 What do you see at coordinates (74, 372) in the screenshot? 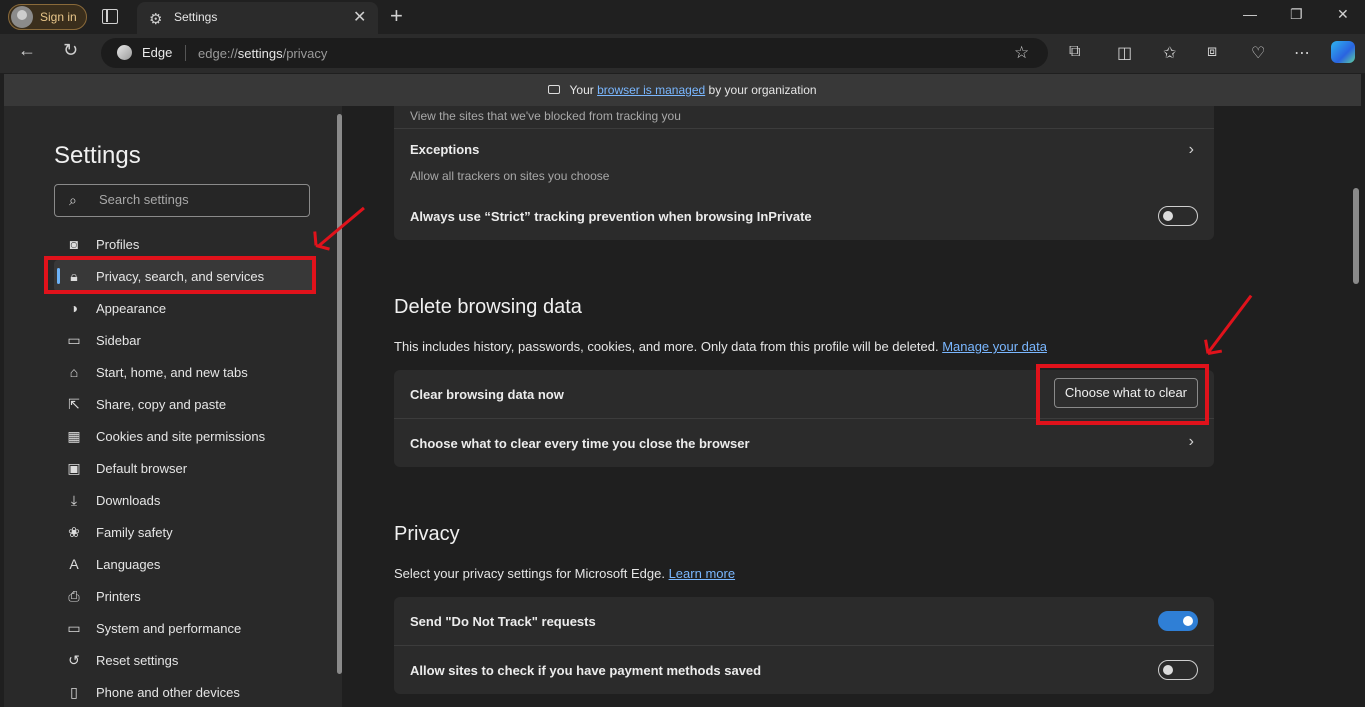
I see `home-icon: ⌂` at bounding box center [74, 372].